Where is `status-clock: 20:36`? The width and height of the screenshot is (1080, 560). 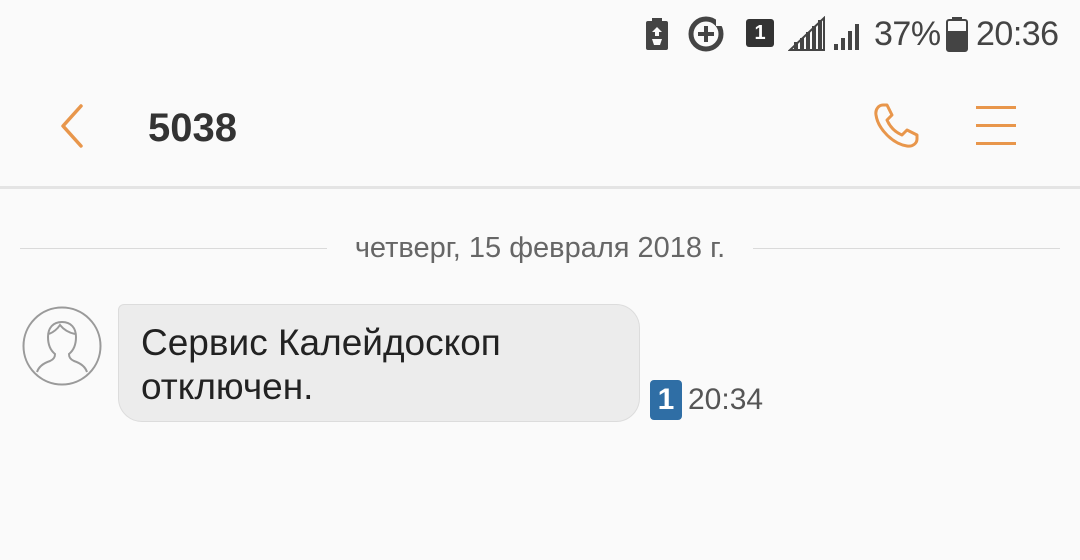
status-clock: 20:36 is located at coordinates (1017, 33).